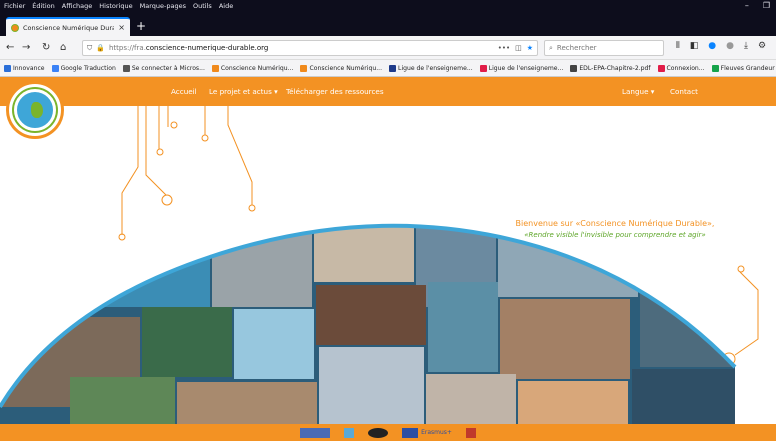 Image resolution: width=776 pixels, height=441 pixels. Describe the element at coordinates (226, 6) in the screenshot. I see `menu-aide: Aide` at that location.